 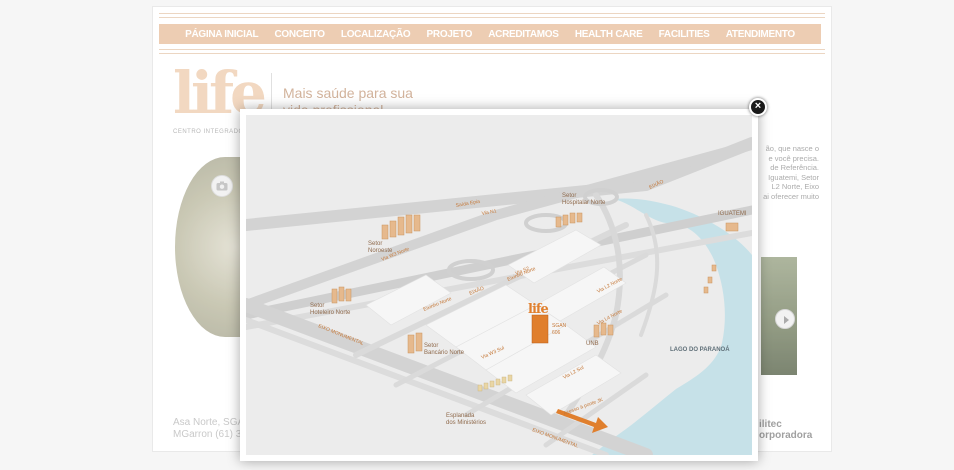 What do you see at coordinates (758, 107) in the screenshot?
I see `close-icon: ×` at bounding box center [758, 107].